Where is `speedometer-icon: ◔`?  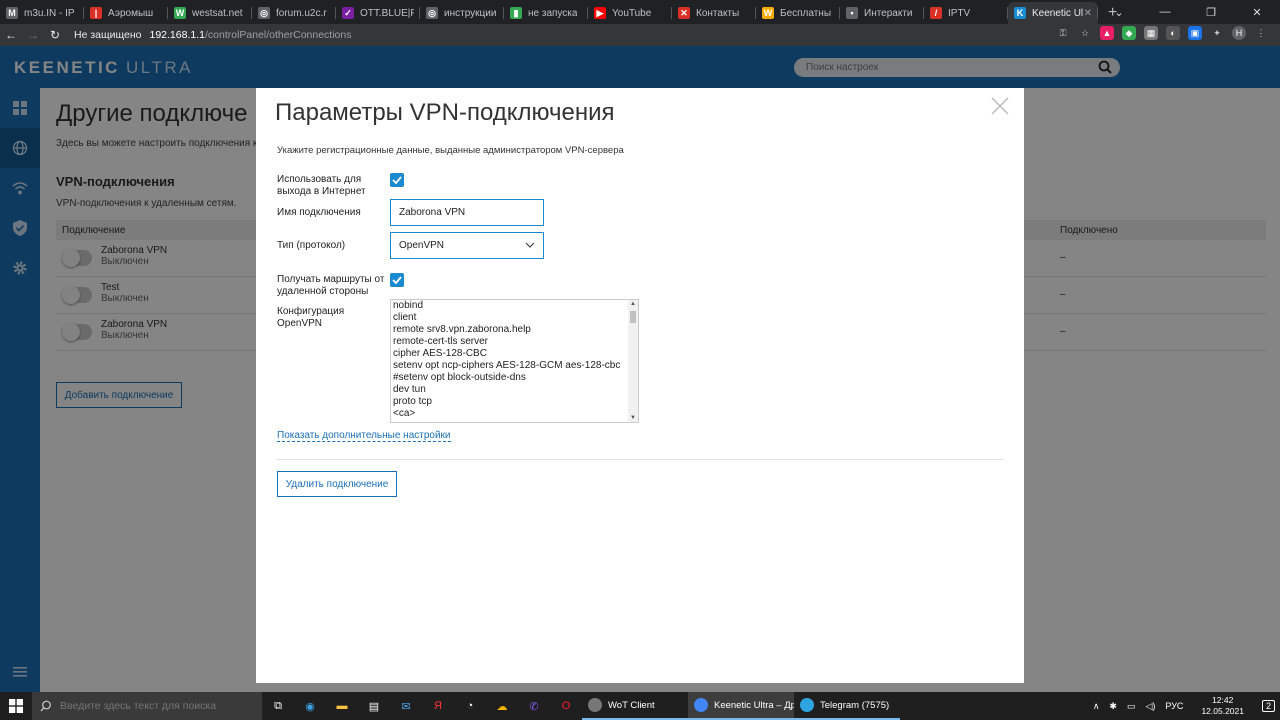 speedometer-icon: ◔ is located at coordinates (470, 706).